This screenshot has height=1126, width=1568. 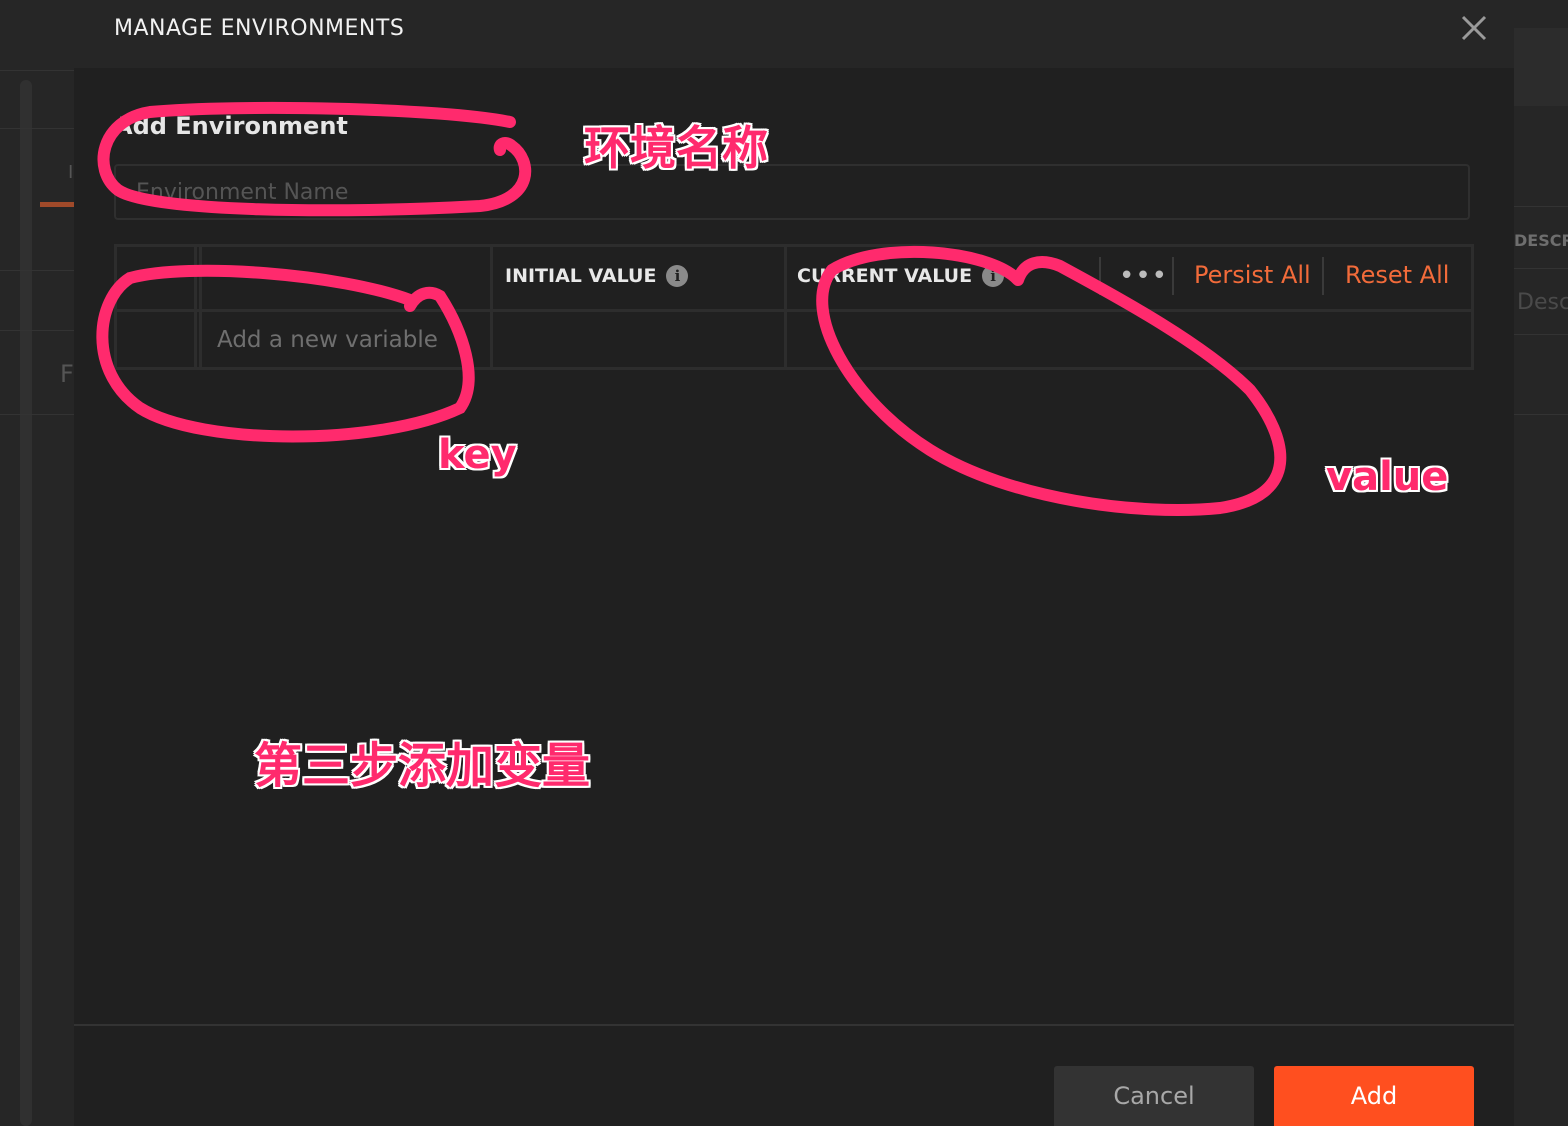 What do you see at coordinates (155, 340) in the screenshot?
I see `row-checkbox-cell` at bounding box center [155, 340].